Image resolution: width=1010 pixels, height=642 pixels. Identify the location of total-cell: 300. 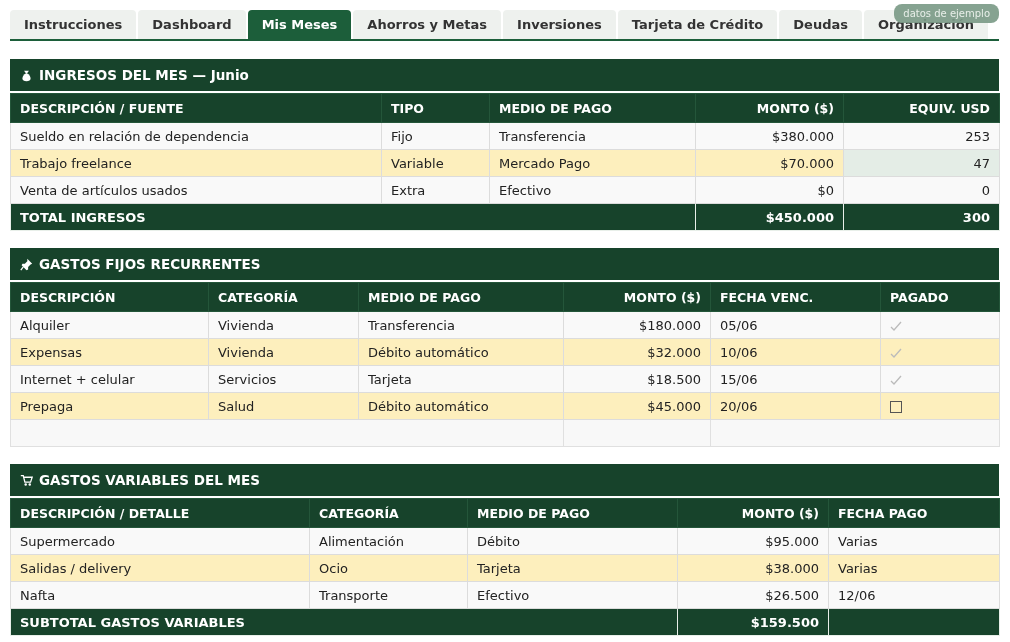
(921, 217).